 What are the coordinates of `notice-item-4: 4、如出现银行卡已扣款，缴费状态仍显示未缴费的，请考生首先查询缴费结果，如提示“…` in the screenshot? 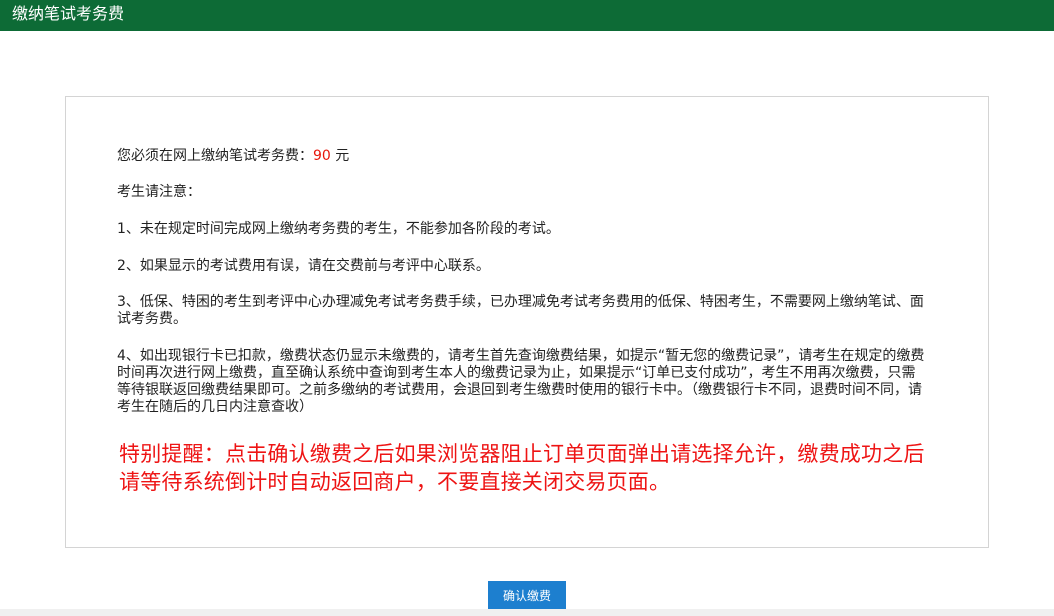 It's located at (521, 381).